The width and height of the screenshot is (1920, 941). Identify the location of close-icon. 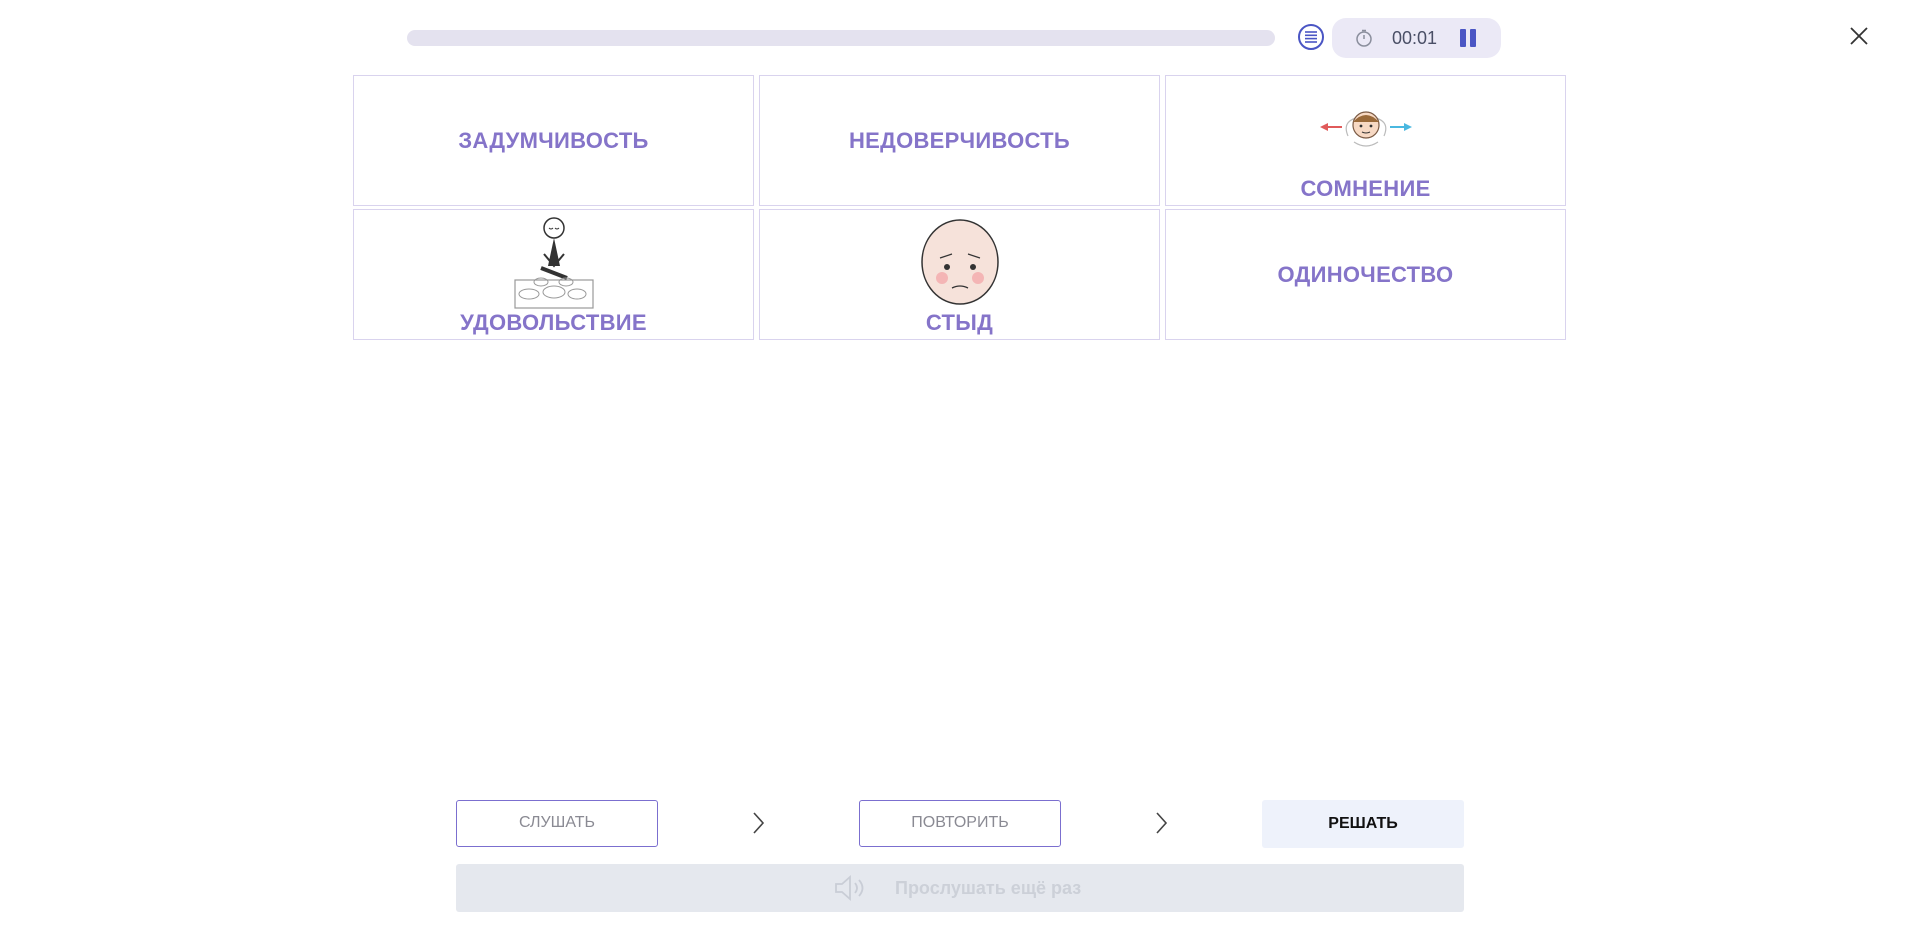
(1859, 36).